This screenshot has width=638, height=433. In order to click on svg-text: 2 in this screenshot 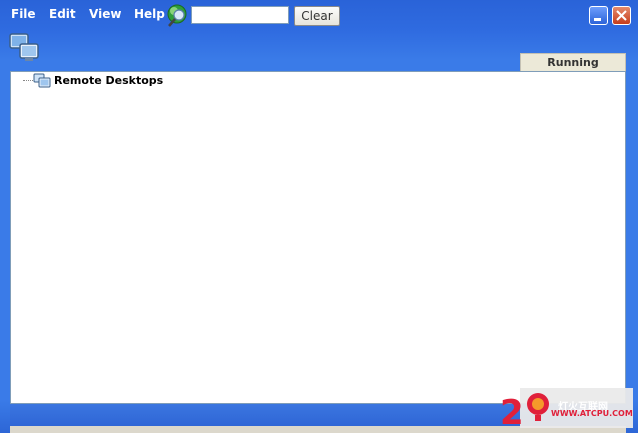, I will do `click(512, 410)`.